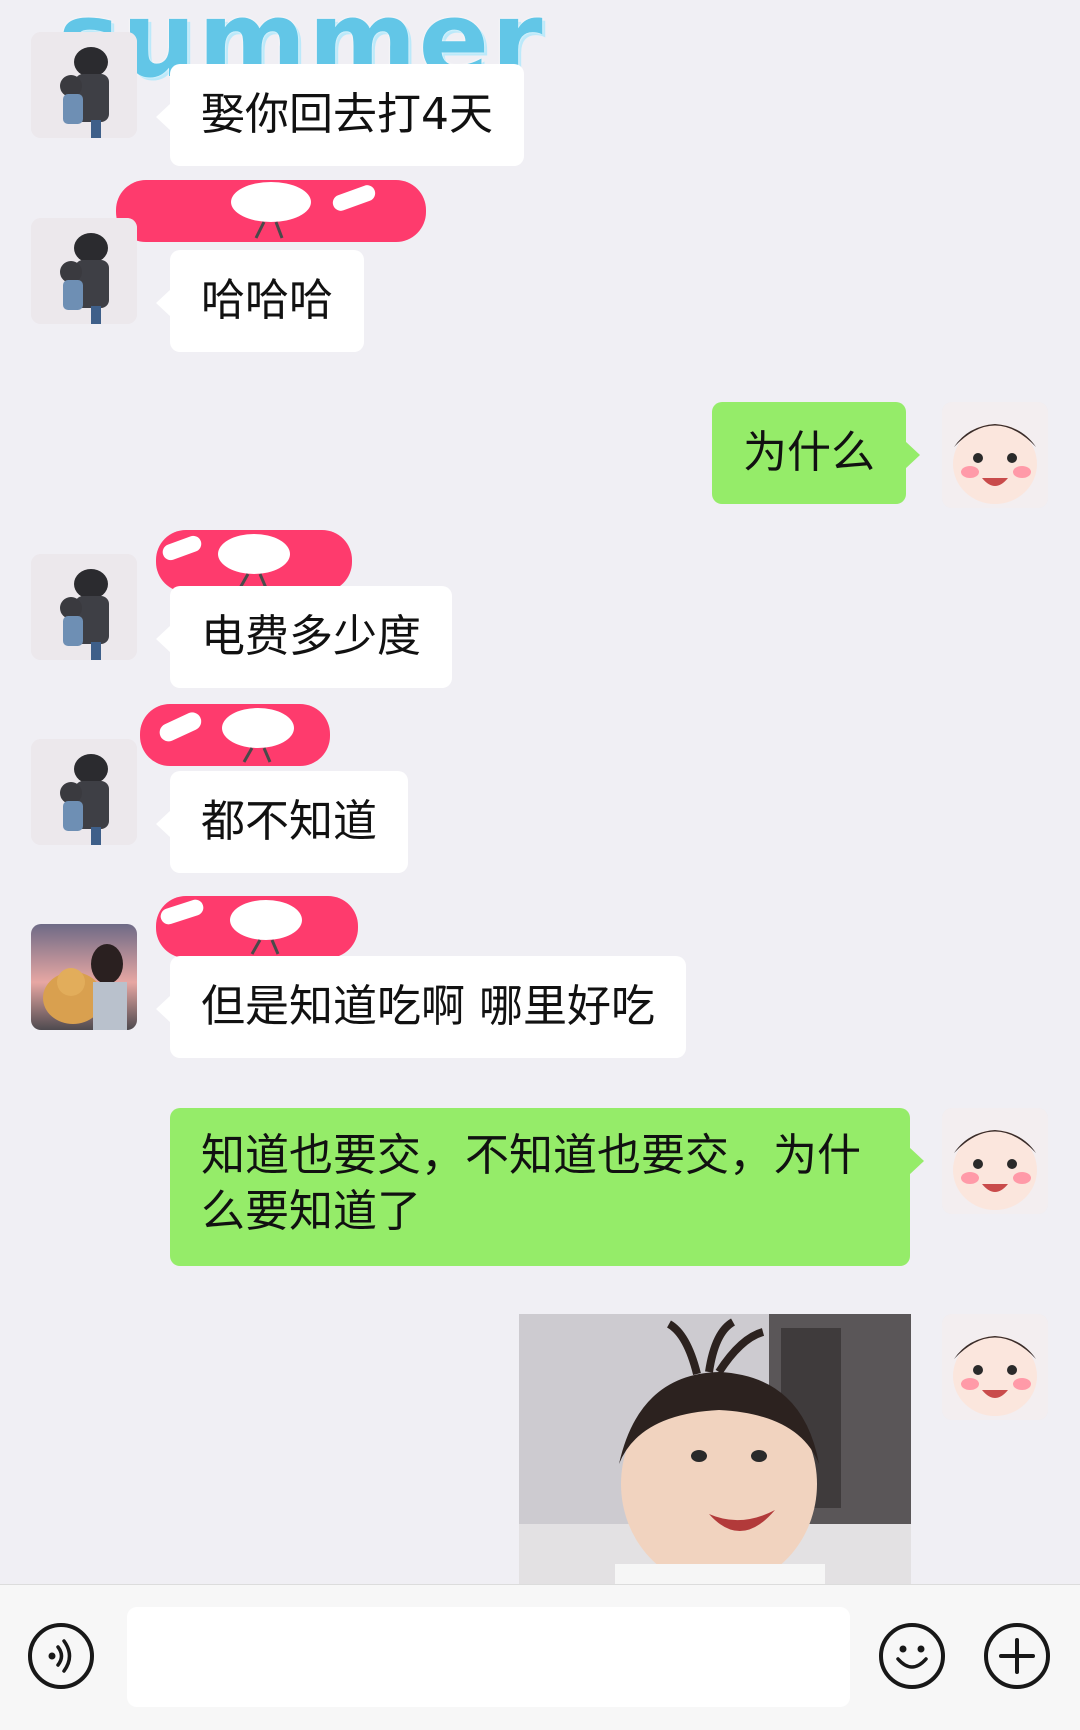 This screenshot has width=1080, height=1730. I want to click on girl-dog-avatar, so click(84, 977).